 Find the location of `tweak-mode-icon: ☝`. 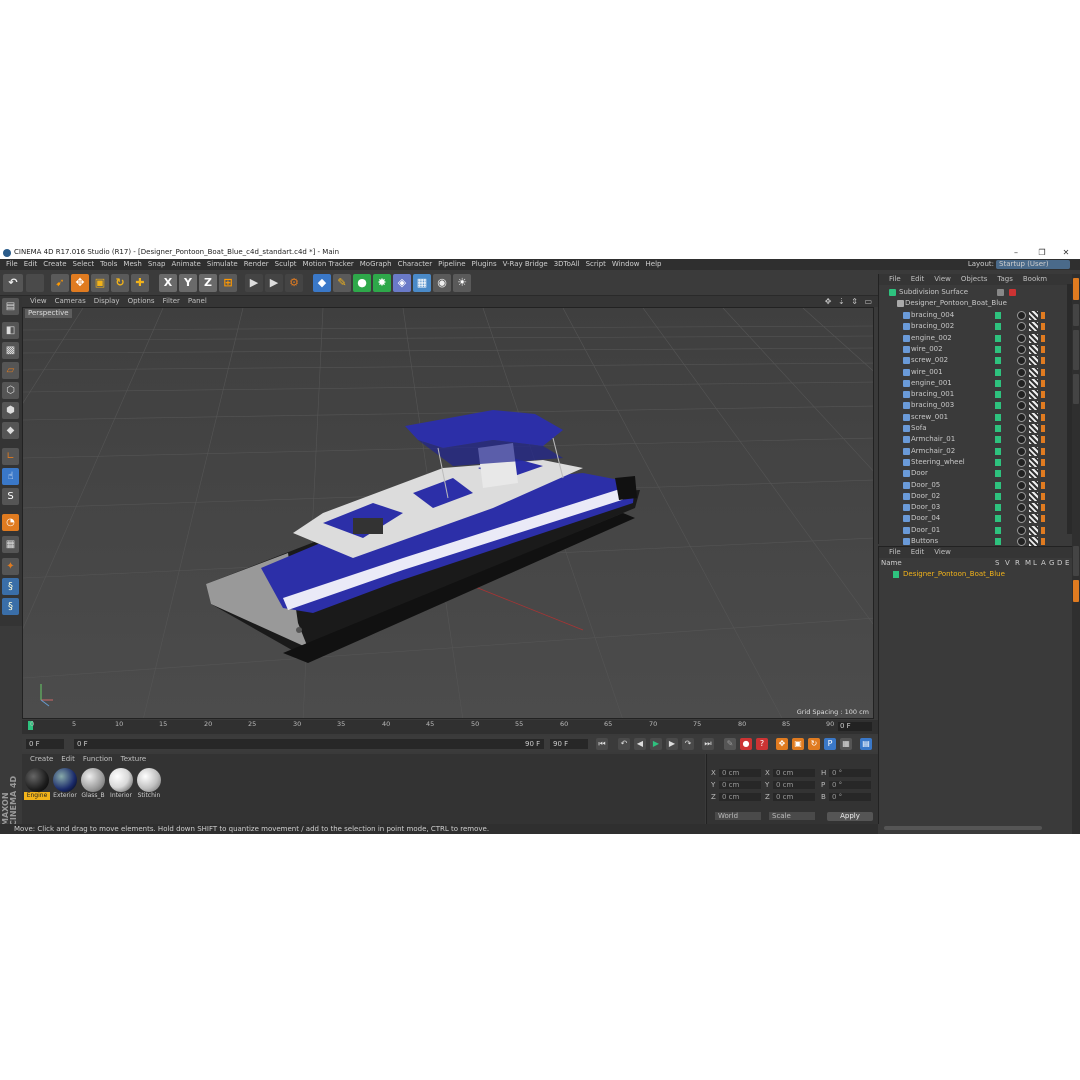

tweak-mode-icon: ☝ is located at coordinates (10, 476).